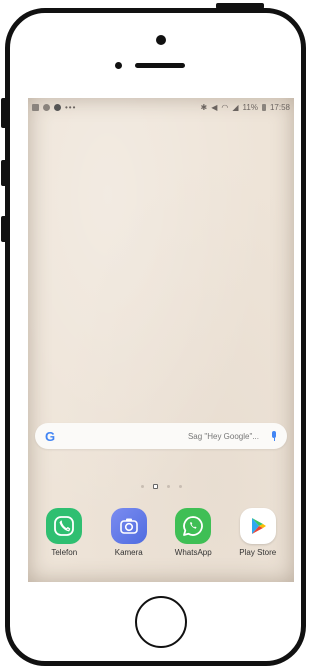  What do you see at coordinates (5, 229) in the screenshot?
I see `volume-down-button` at bounding box center [5, 229].